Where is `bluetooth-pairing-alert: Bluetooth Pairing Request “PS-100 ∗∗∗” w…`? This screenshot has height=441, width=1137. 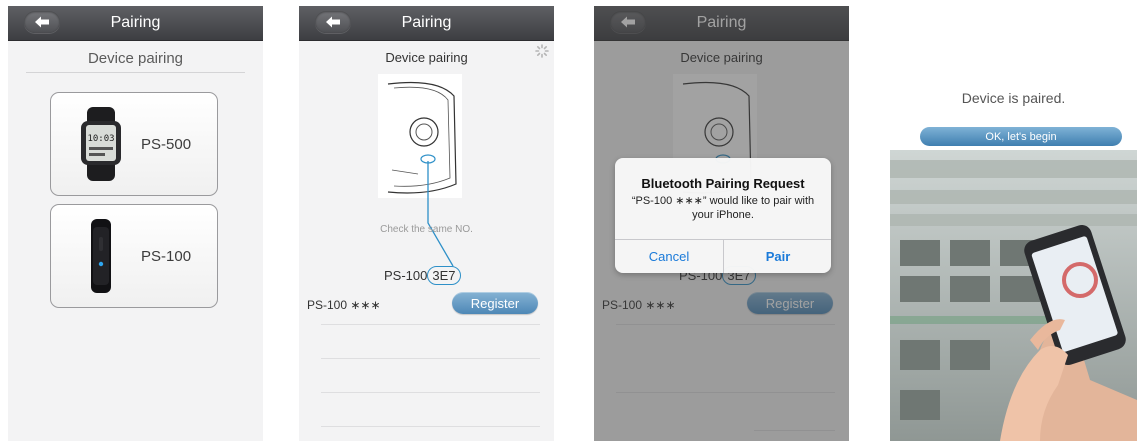 bluetooth-pairing-alert: Bluetooth Pairing Request “PS-100 ∗∗∗” w… is located at coordinates (723, 215).